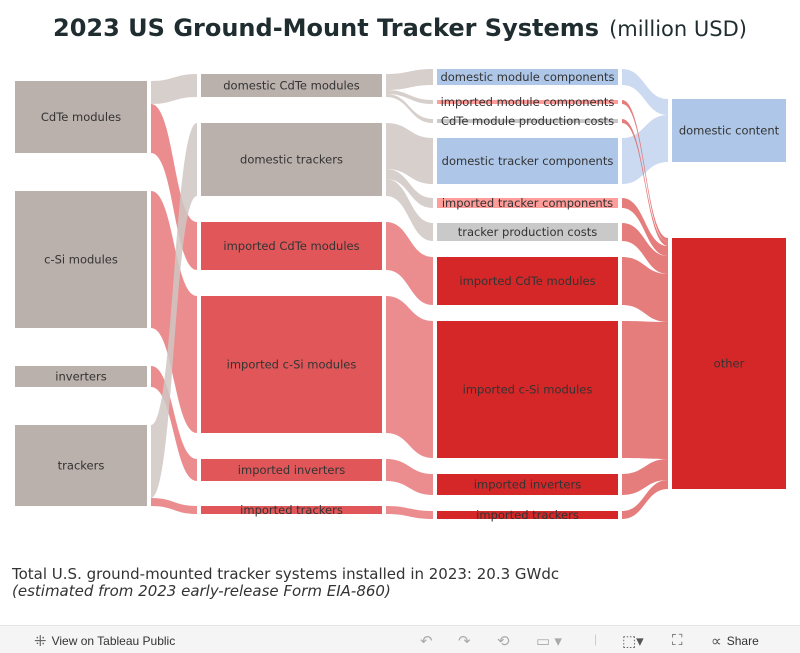 This screenshot has height=653, width=800. I want to click on node-cdte-module-production-costs: CdTe module production costs, so click(527, 121).